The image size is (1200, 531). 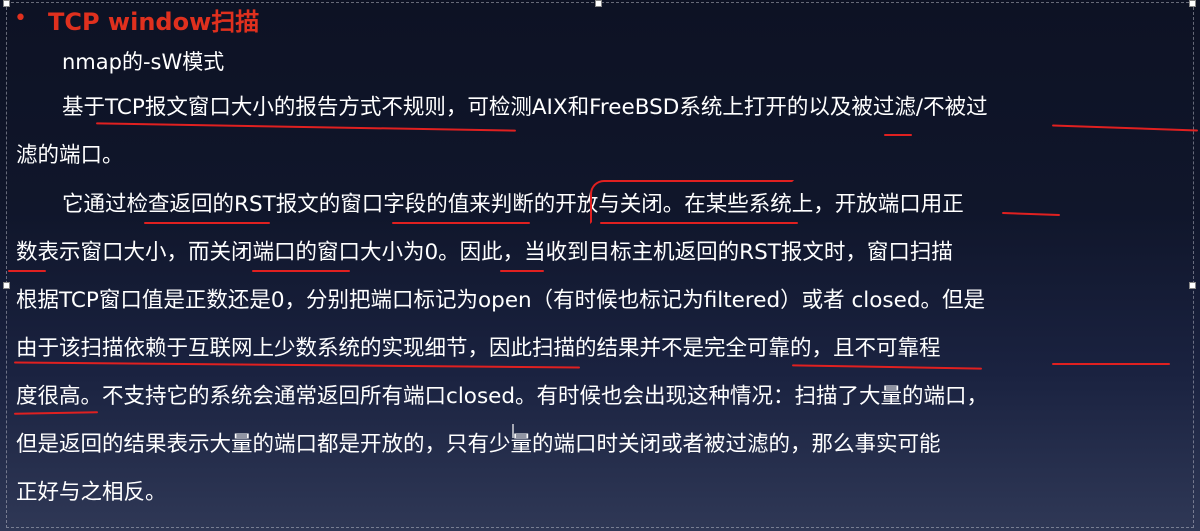 I want to click on paragraph-2-line-7: 正好与之相反。, so click(x=91, y=492).